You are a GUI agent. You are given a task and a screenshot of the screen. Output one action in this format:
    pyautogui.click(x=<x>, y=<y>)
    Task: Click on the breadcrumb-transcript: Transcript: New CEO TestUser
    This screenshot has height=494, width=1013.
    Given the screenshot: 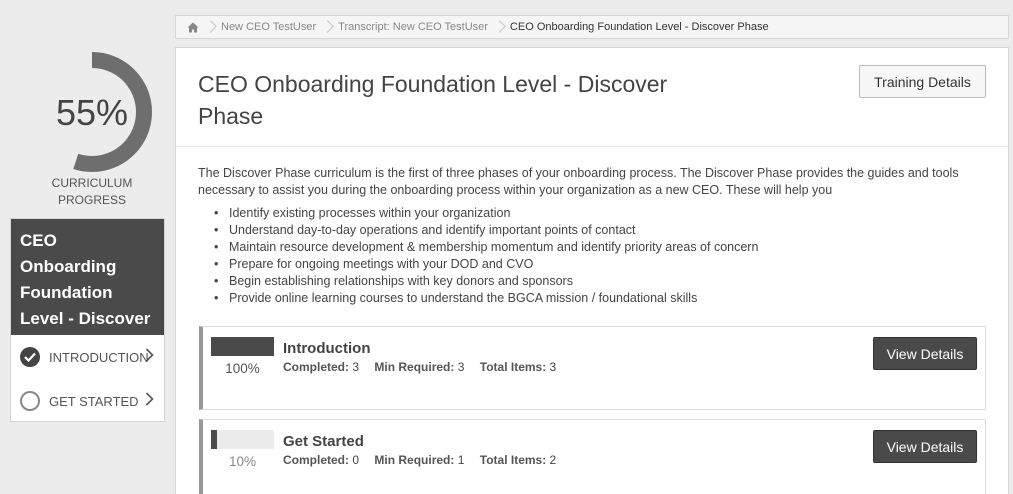 What is the action you would take?
    pyautogui.click(x=413, y=27)
    